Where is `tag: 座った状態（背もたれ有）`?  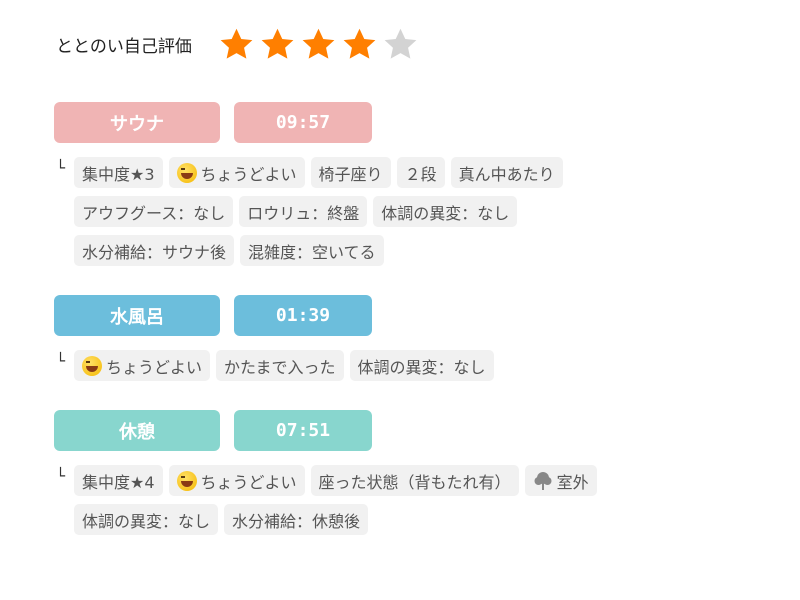 tag: 座った状態（背もたれ有） is located at coordinates (414, 480).